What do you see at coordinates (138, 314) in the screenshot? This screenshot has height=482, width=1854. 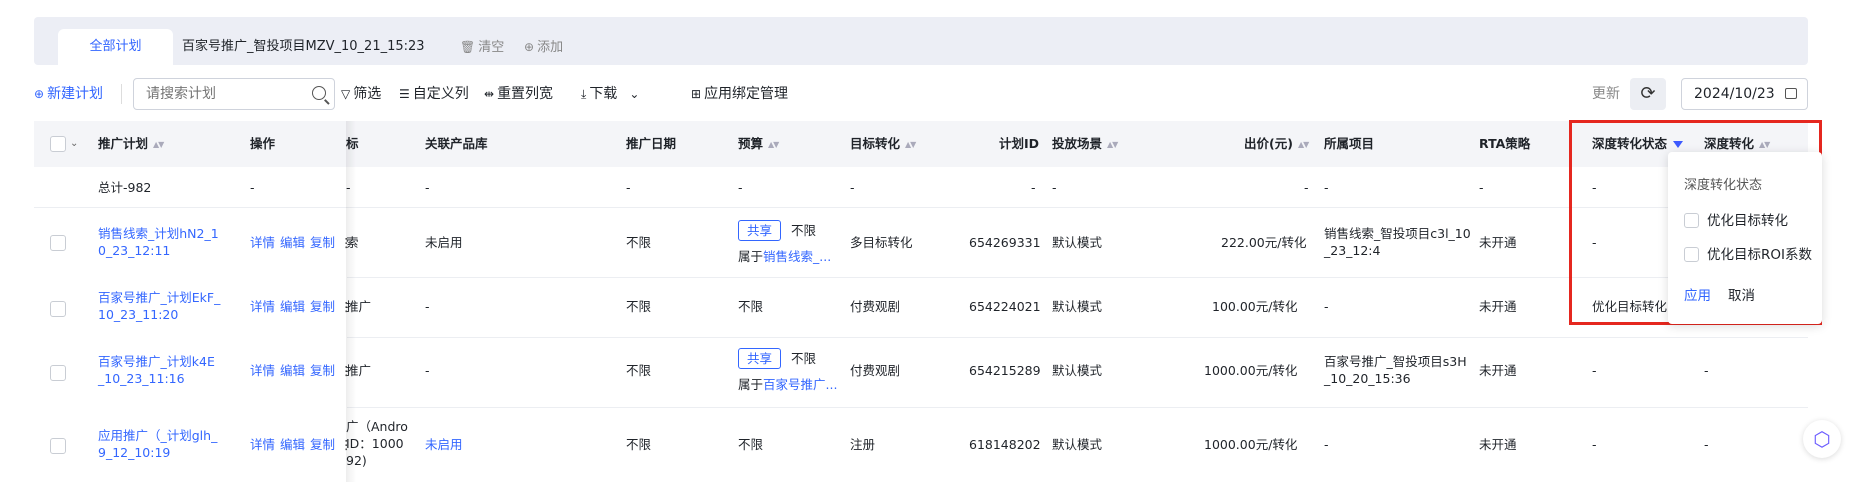 I see `plan-name-line: 10_23_11:20` at bounding box center [138, 314].